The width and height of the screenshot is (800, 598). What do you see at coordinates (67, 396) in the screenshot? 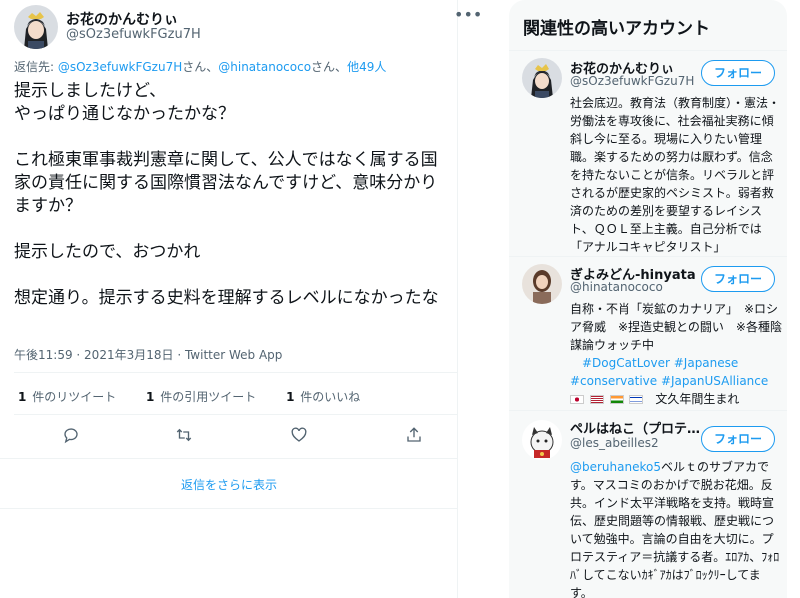
I see `retweet-count: 1 件のリツイート` at bounding box center [67, 396].